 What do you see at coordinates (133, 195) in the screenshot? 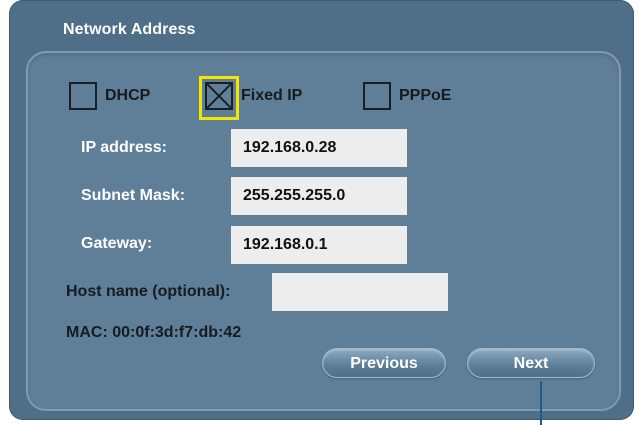
I see `subnet-mask-label: Subnet Mask:` at bounding box center [133, 195].